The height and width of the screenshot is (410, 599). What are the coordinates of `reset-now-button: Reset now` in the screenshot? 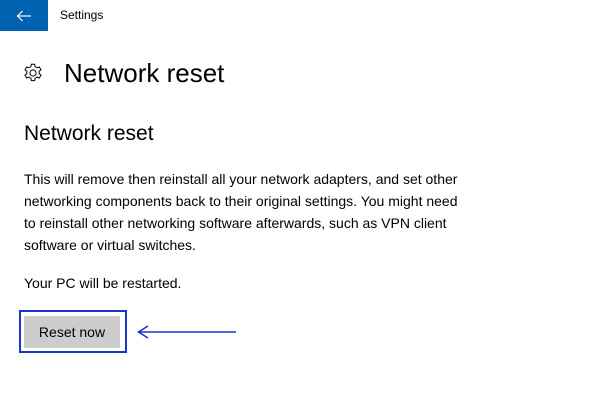 It's located at (72, 332).